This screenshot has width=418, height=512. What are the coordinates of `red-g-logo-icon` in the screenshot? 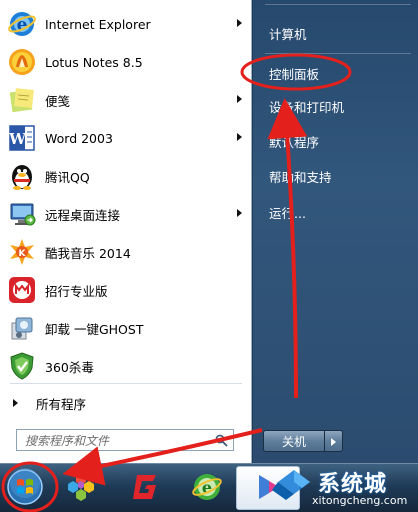 It's located at (145, 488).